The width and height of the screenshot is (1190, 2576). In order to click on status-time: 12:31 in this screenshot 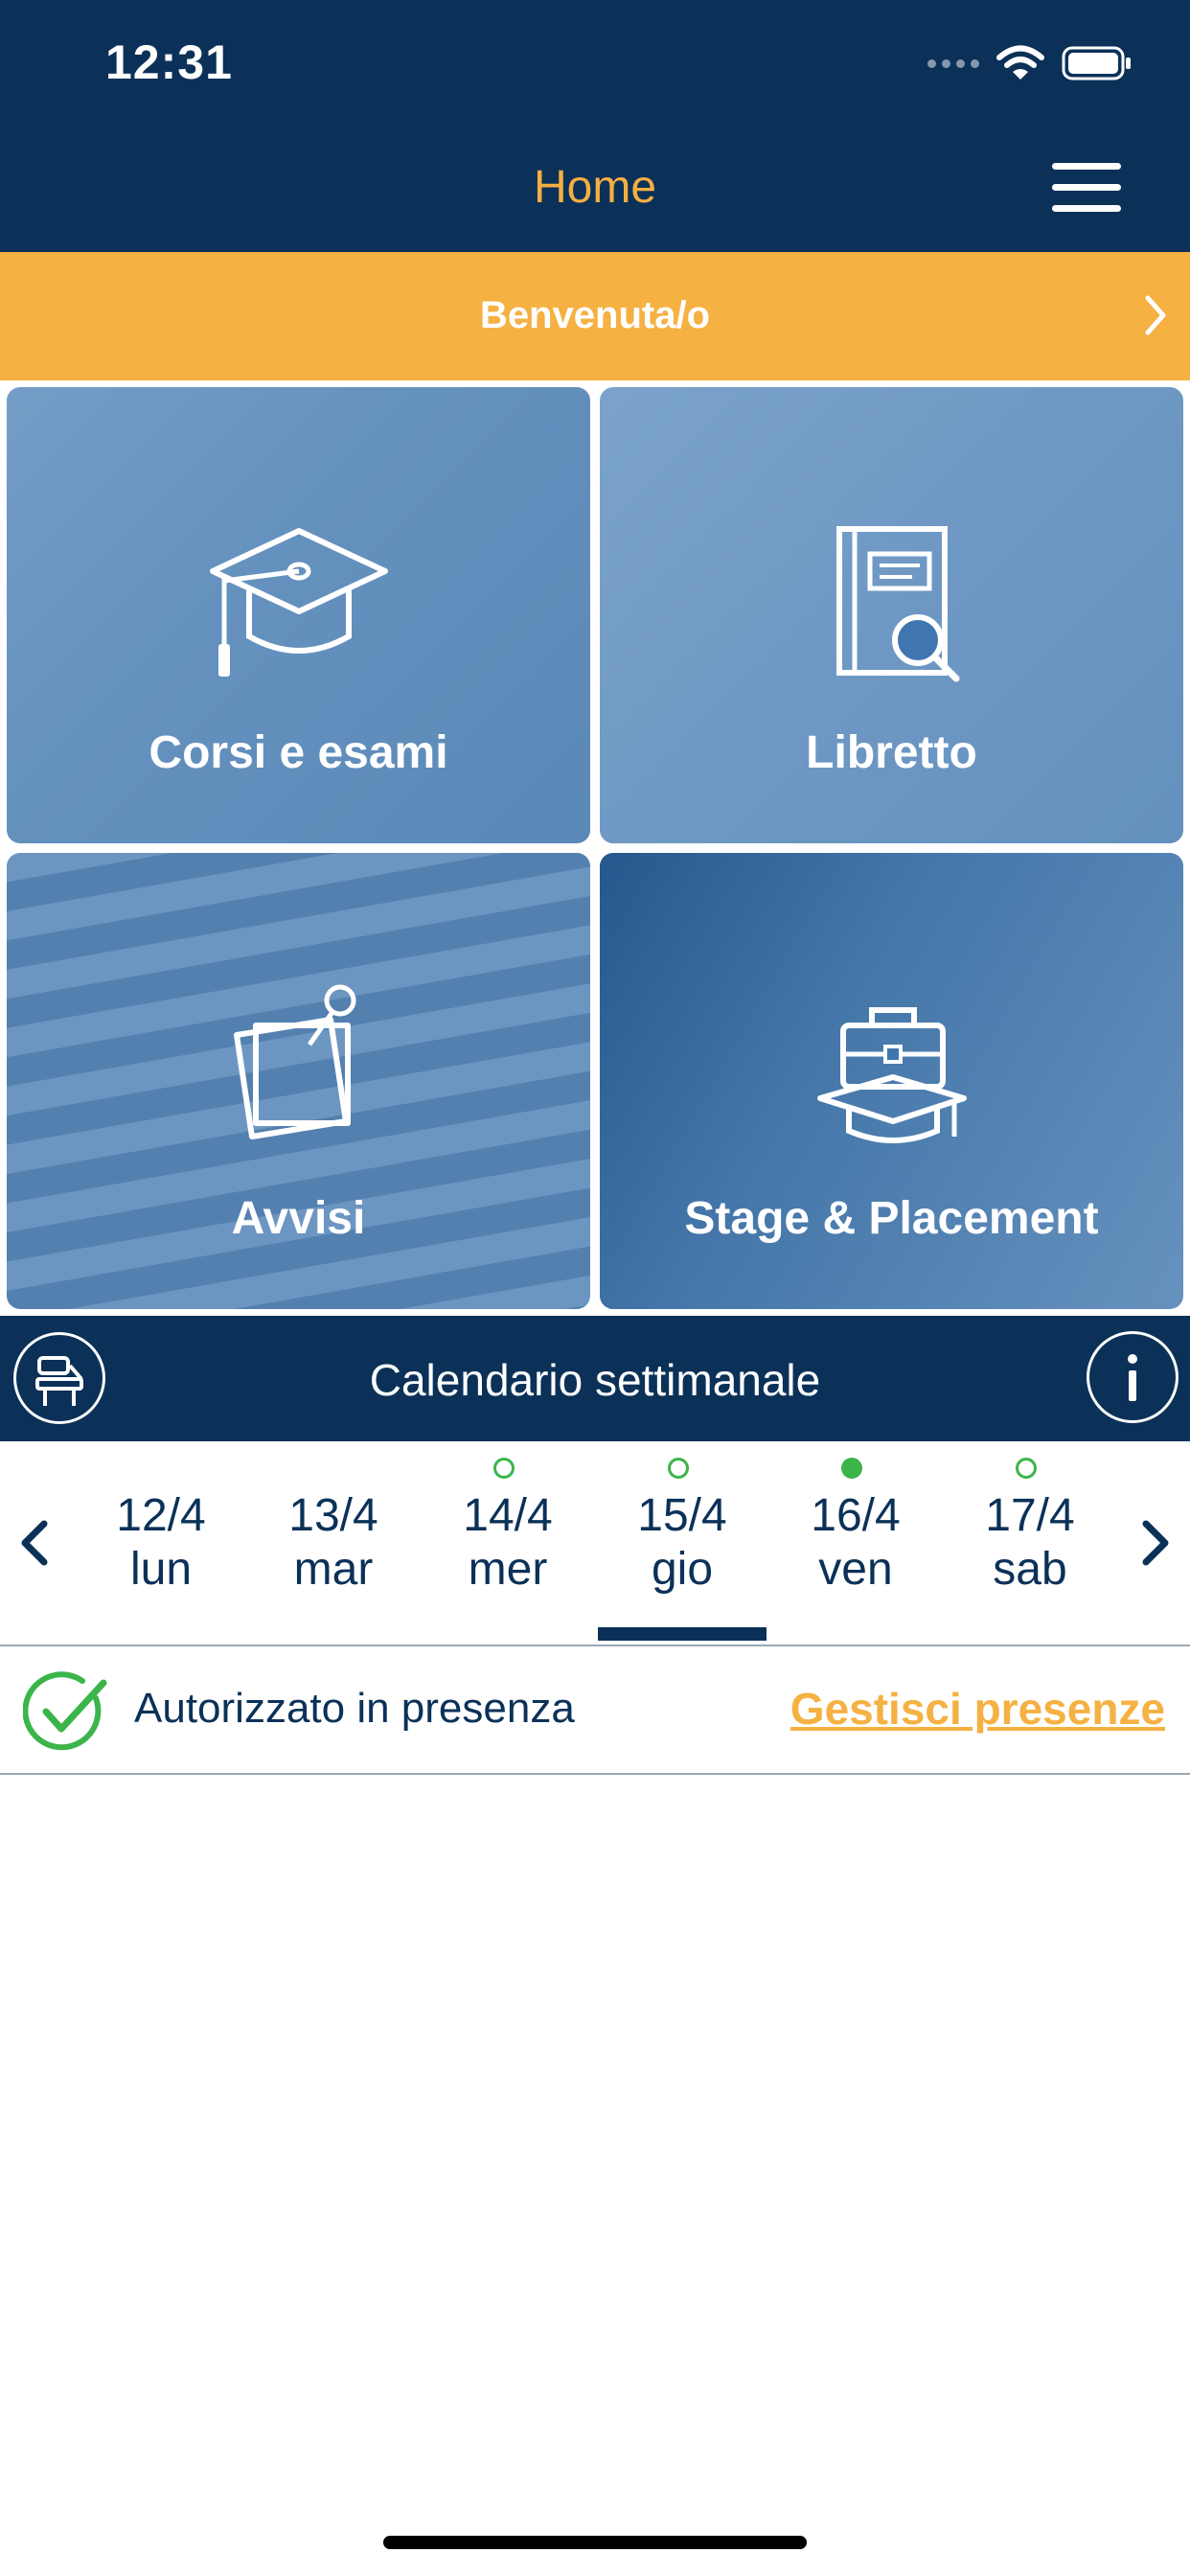, I will do `click(169, 62)`.